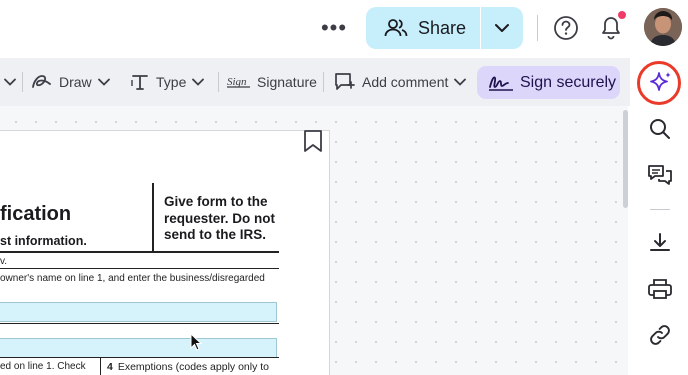  I want to click on share-button-group: Share, so click(444, 28).